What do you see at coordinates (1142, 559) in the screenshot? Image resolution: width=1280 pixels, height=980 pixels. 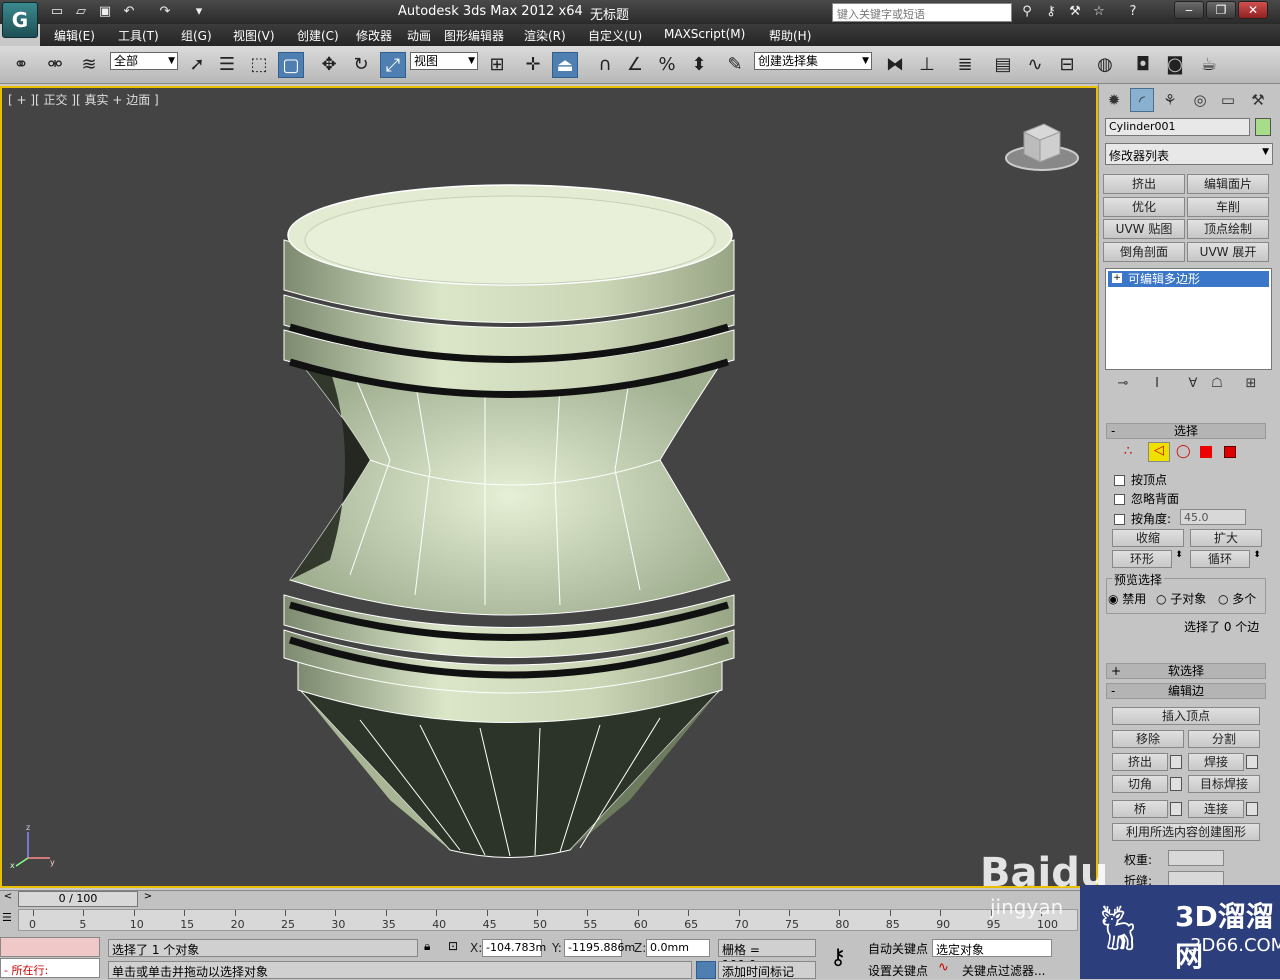 I see `ring-button: 环形` at bounding box center [1142, 559].